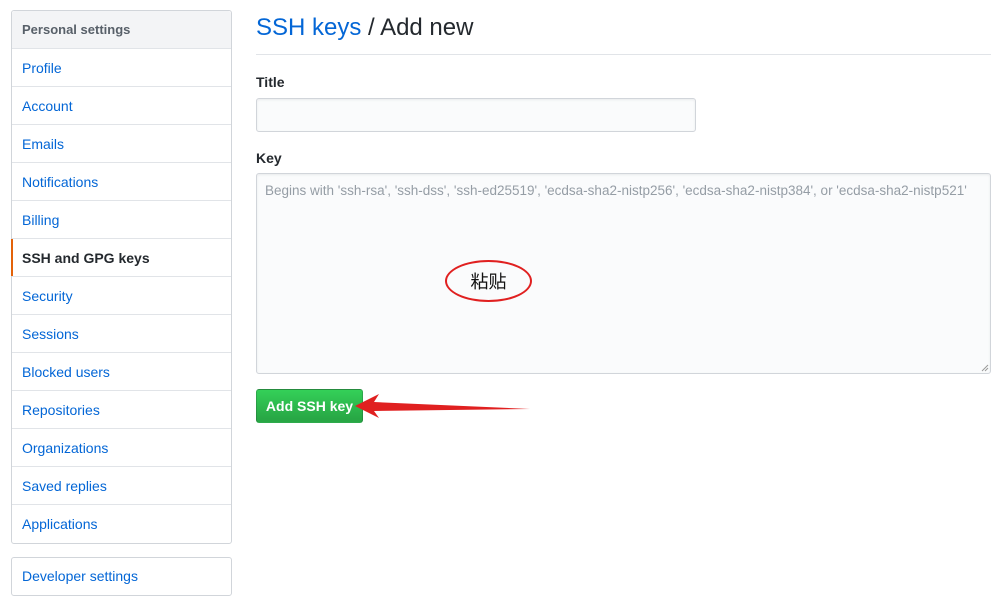 The height and width of the screenshot is (611, 1008). Describe the element at coordinates (442, 406) in the screenshot. I see `red-arrow-icon` at that location.